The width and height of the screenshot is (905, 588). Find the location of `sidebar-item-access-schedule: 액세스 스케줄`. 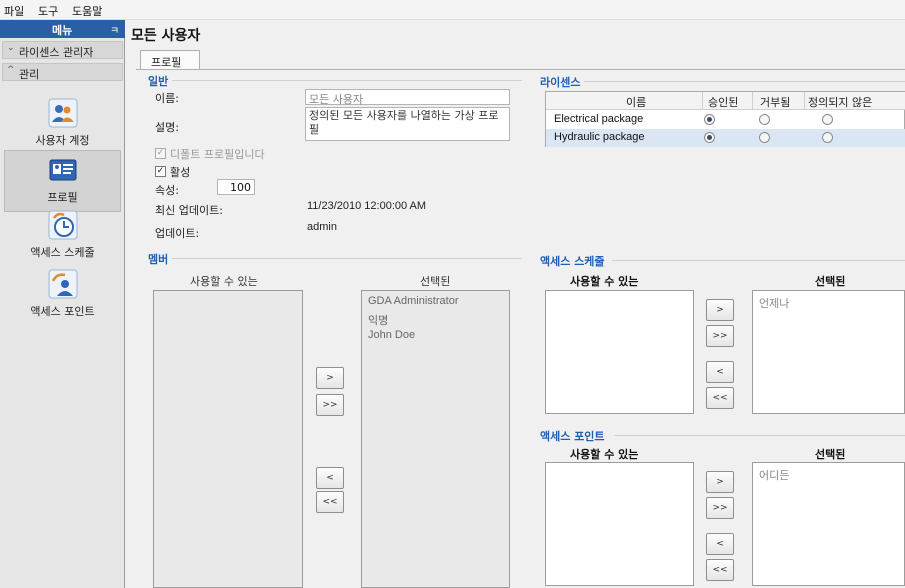

sidebar-item-access-schedule: 액세스 스케줄 is located at coordinates (62, 237).